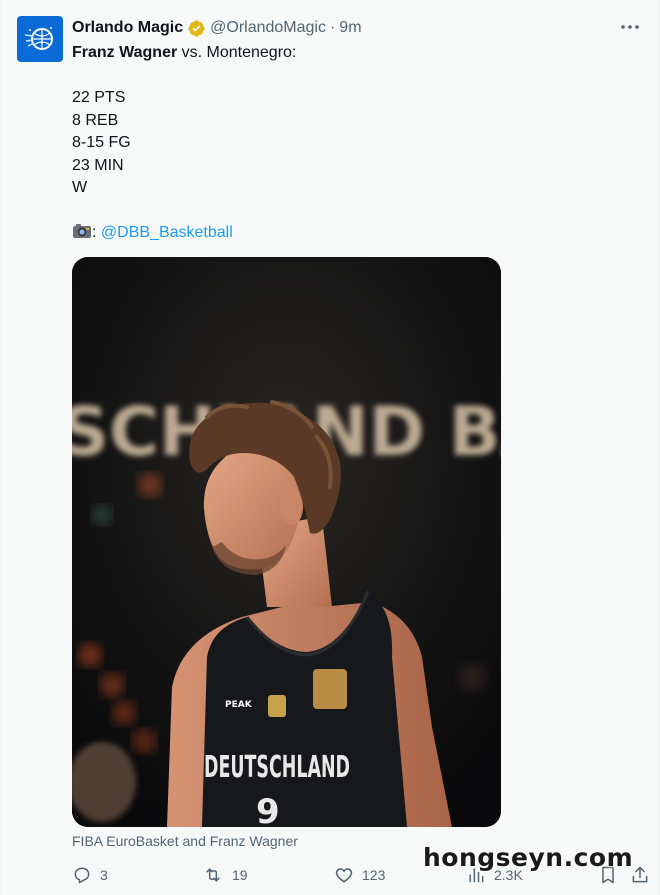  What do you see at coordinates (239, 705) in the screenshot?
I see `jersey-brand-logo: PEAK` at bounding box center [239, 705].